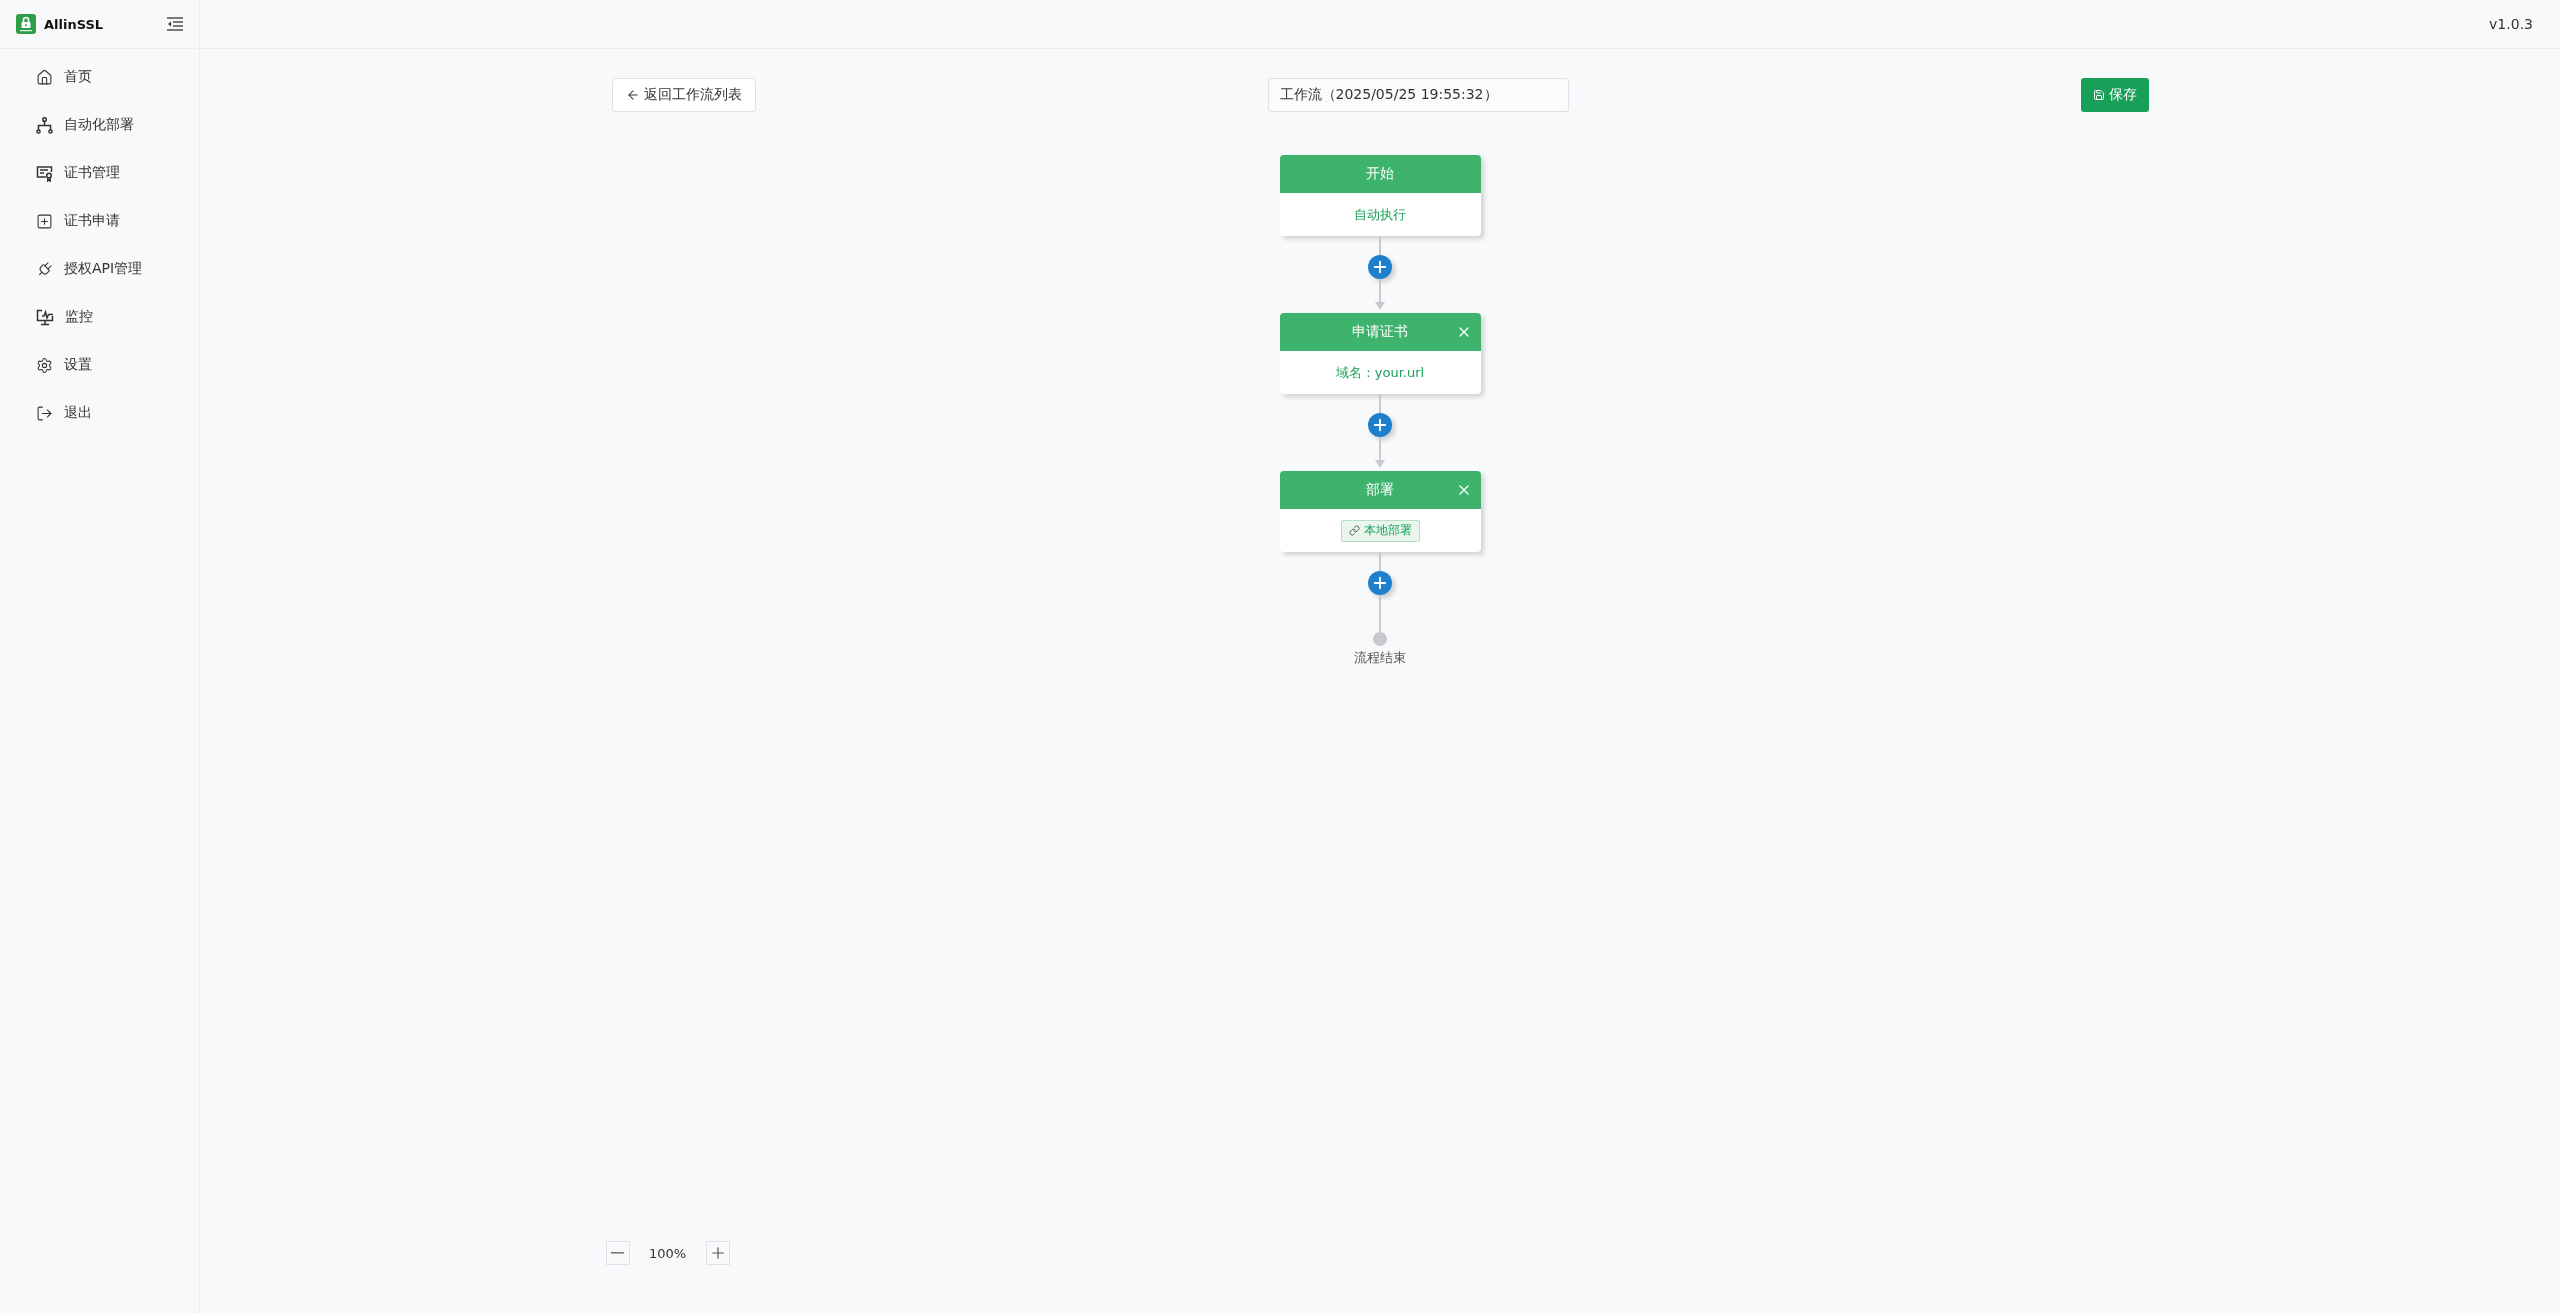  What do you see at coordinates (1418, 95) in the screenshot?
I see `title-field: 工作流（2025/05/25 19:55:32）` at bounding box center [1418, 95].